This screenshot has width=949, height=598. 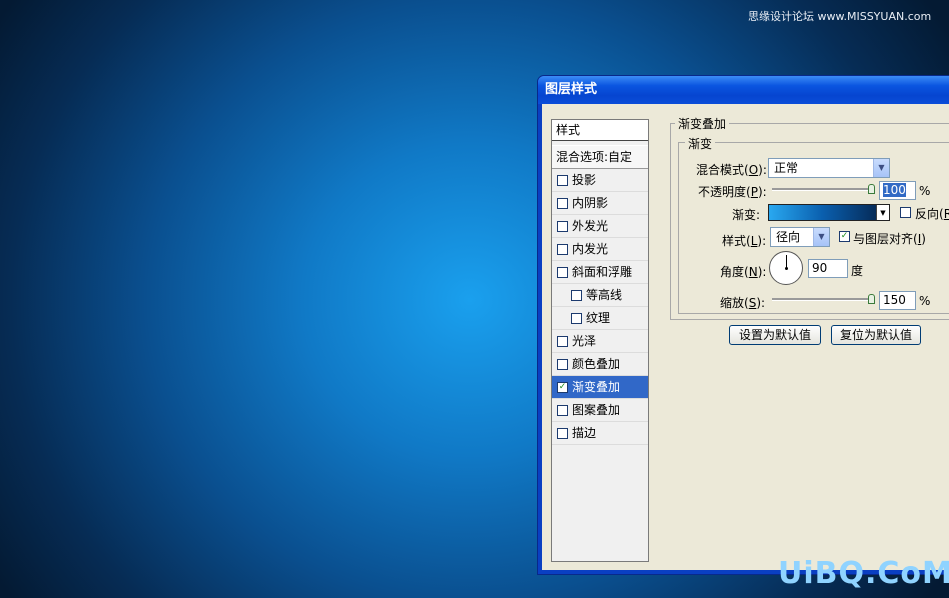 I want to click on style-item: 颜色叠加, so click(x=600, y=364).